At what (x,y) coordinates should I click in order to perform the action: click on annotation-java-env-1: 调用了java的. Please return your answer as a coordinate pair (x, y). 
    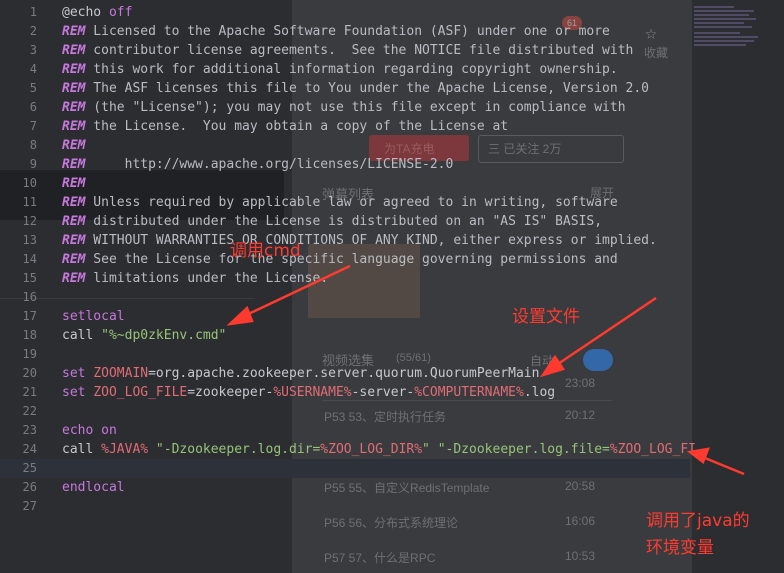
    Looking at the image, I should click on (698, 521).